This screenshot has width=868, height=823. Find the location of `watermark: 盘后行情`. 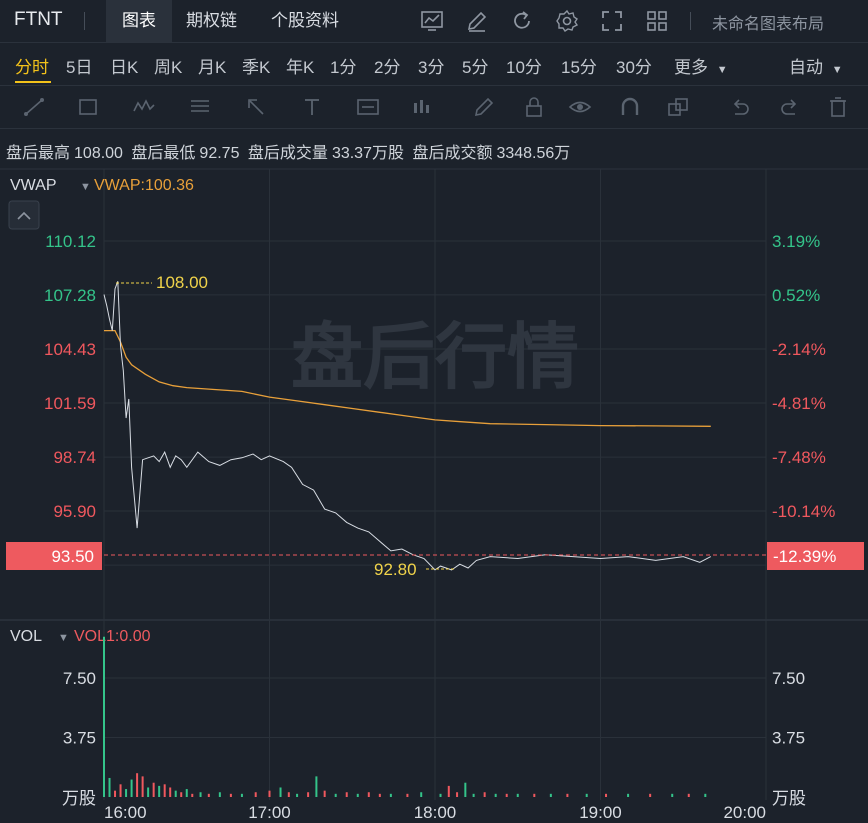

watermark: 盘后行情 is located at coordinates (435, 358).